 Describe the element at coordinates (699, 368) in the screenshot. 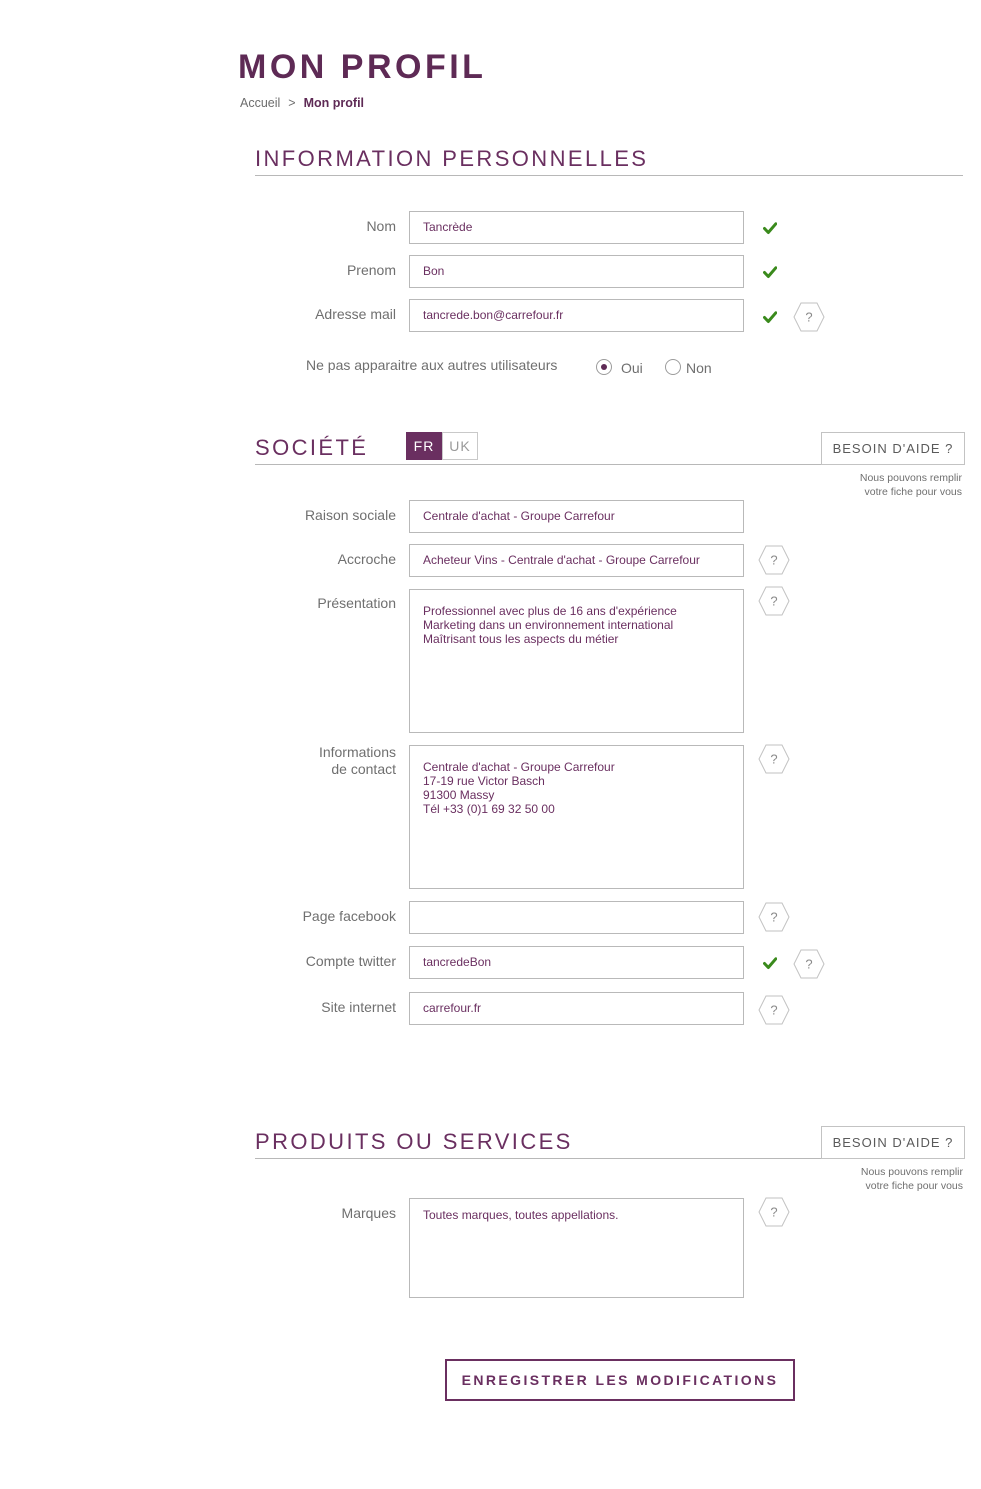

I see `visibility-option-non-label: Non` at that location.